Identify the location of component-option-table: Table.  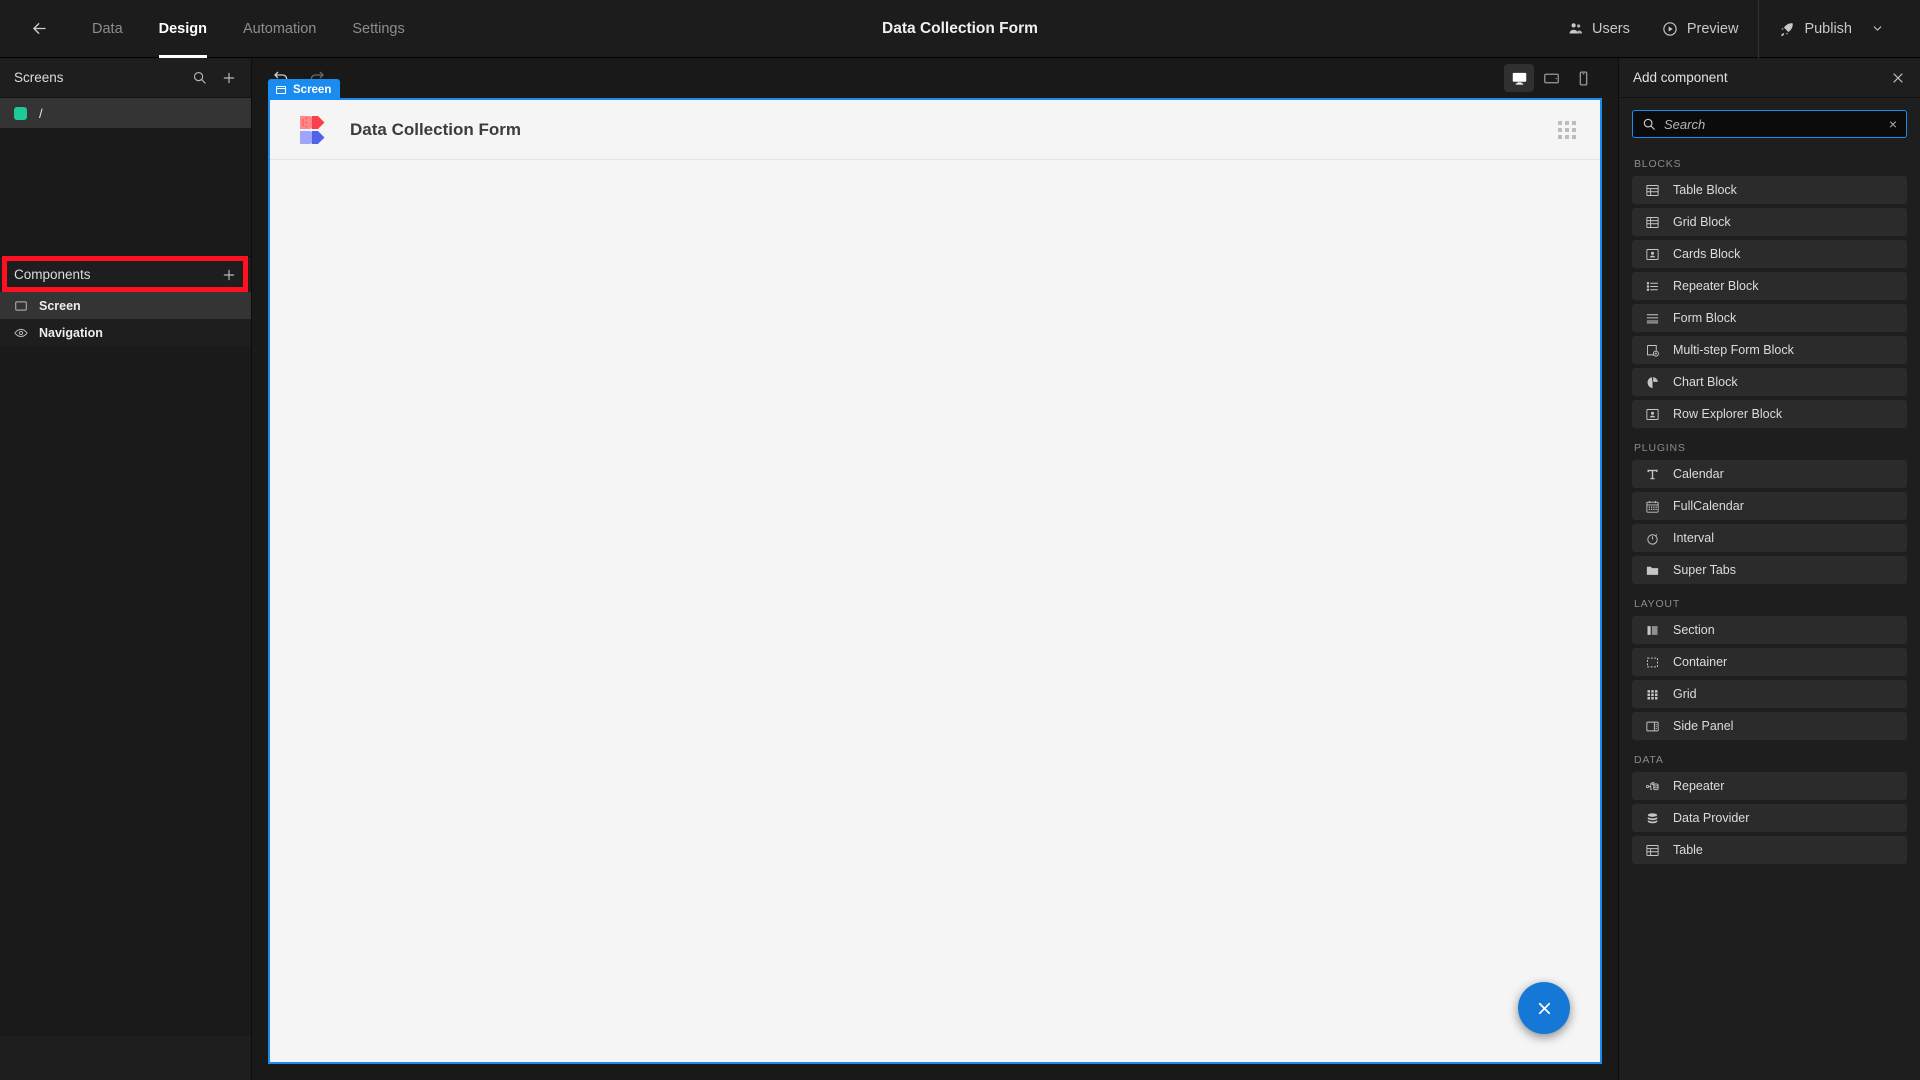
(1769, 850).